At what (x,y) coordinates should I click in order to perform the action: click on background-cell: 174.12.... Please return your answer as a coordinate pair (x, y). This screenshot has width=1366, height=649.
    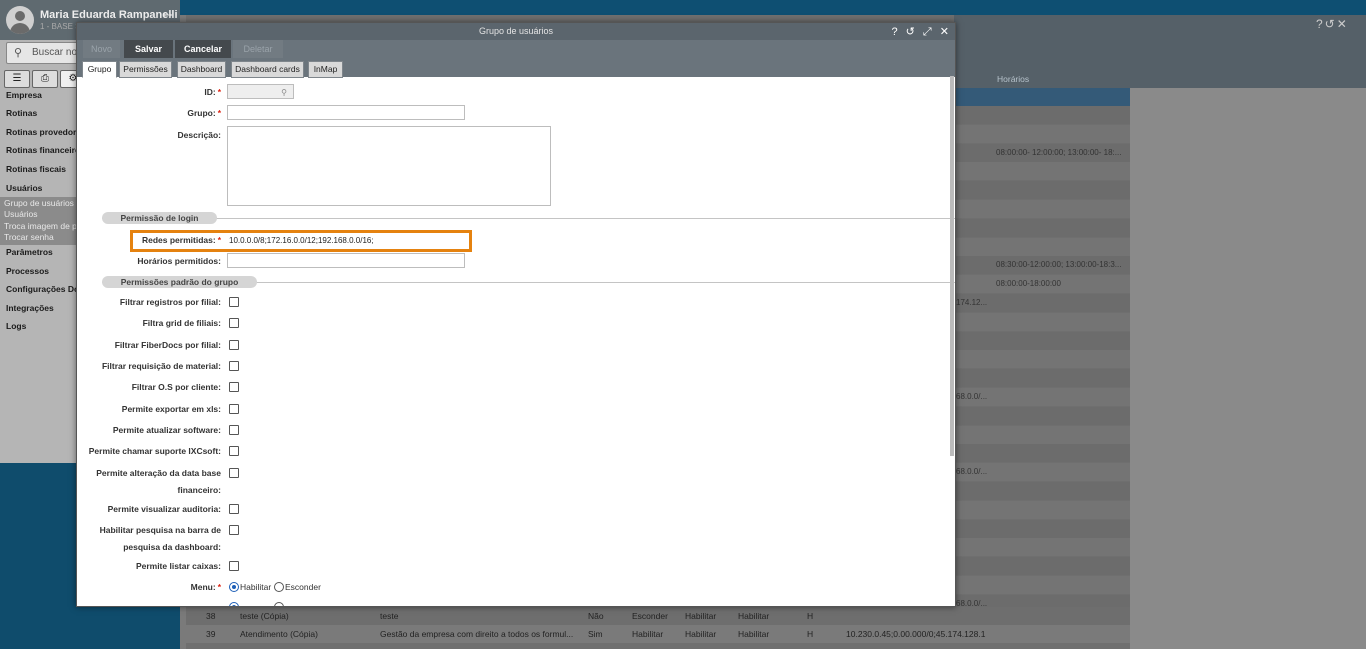
    Looking at the image, I should click on (972, 302).